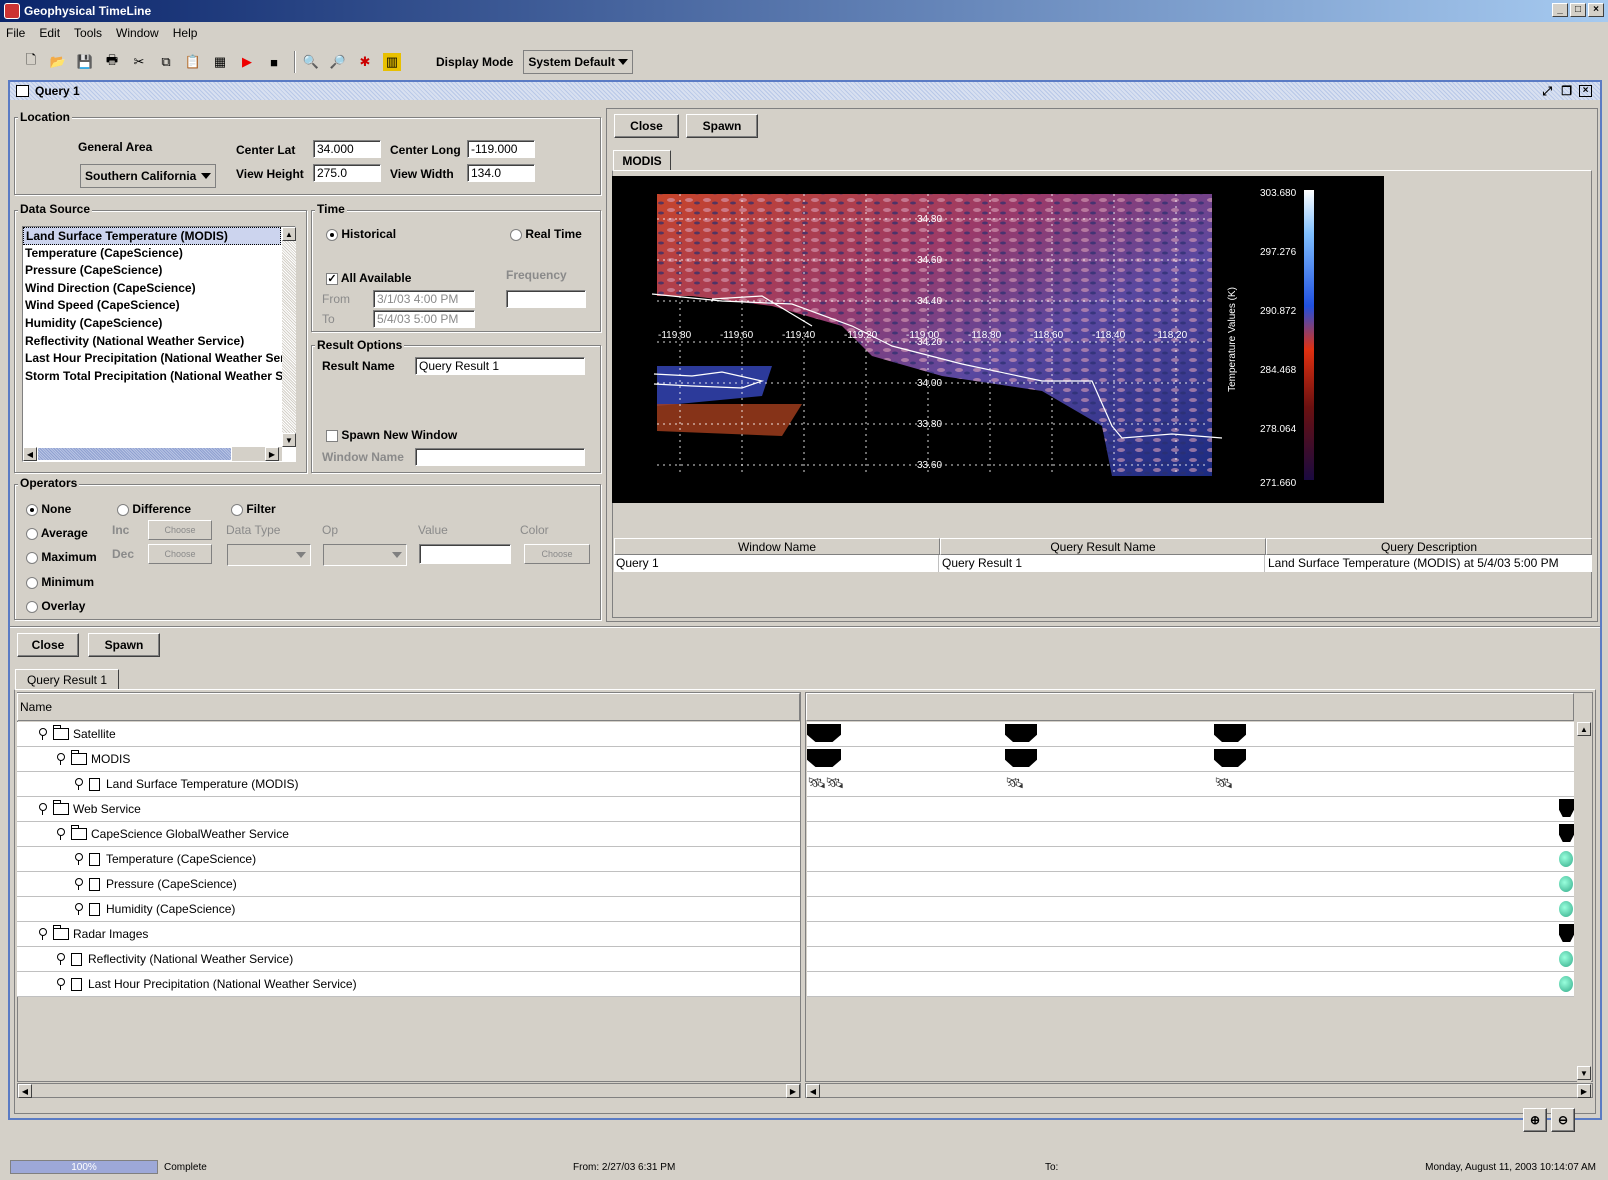 The height and width of the screenshot is (1180, 1608). What do you see at coordinates (253, 509) in the screenshot?
I see `filter-radio: Filter` at bounding box center [253, 509].